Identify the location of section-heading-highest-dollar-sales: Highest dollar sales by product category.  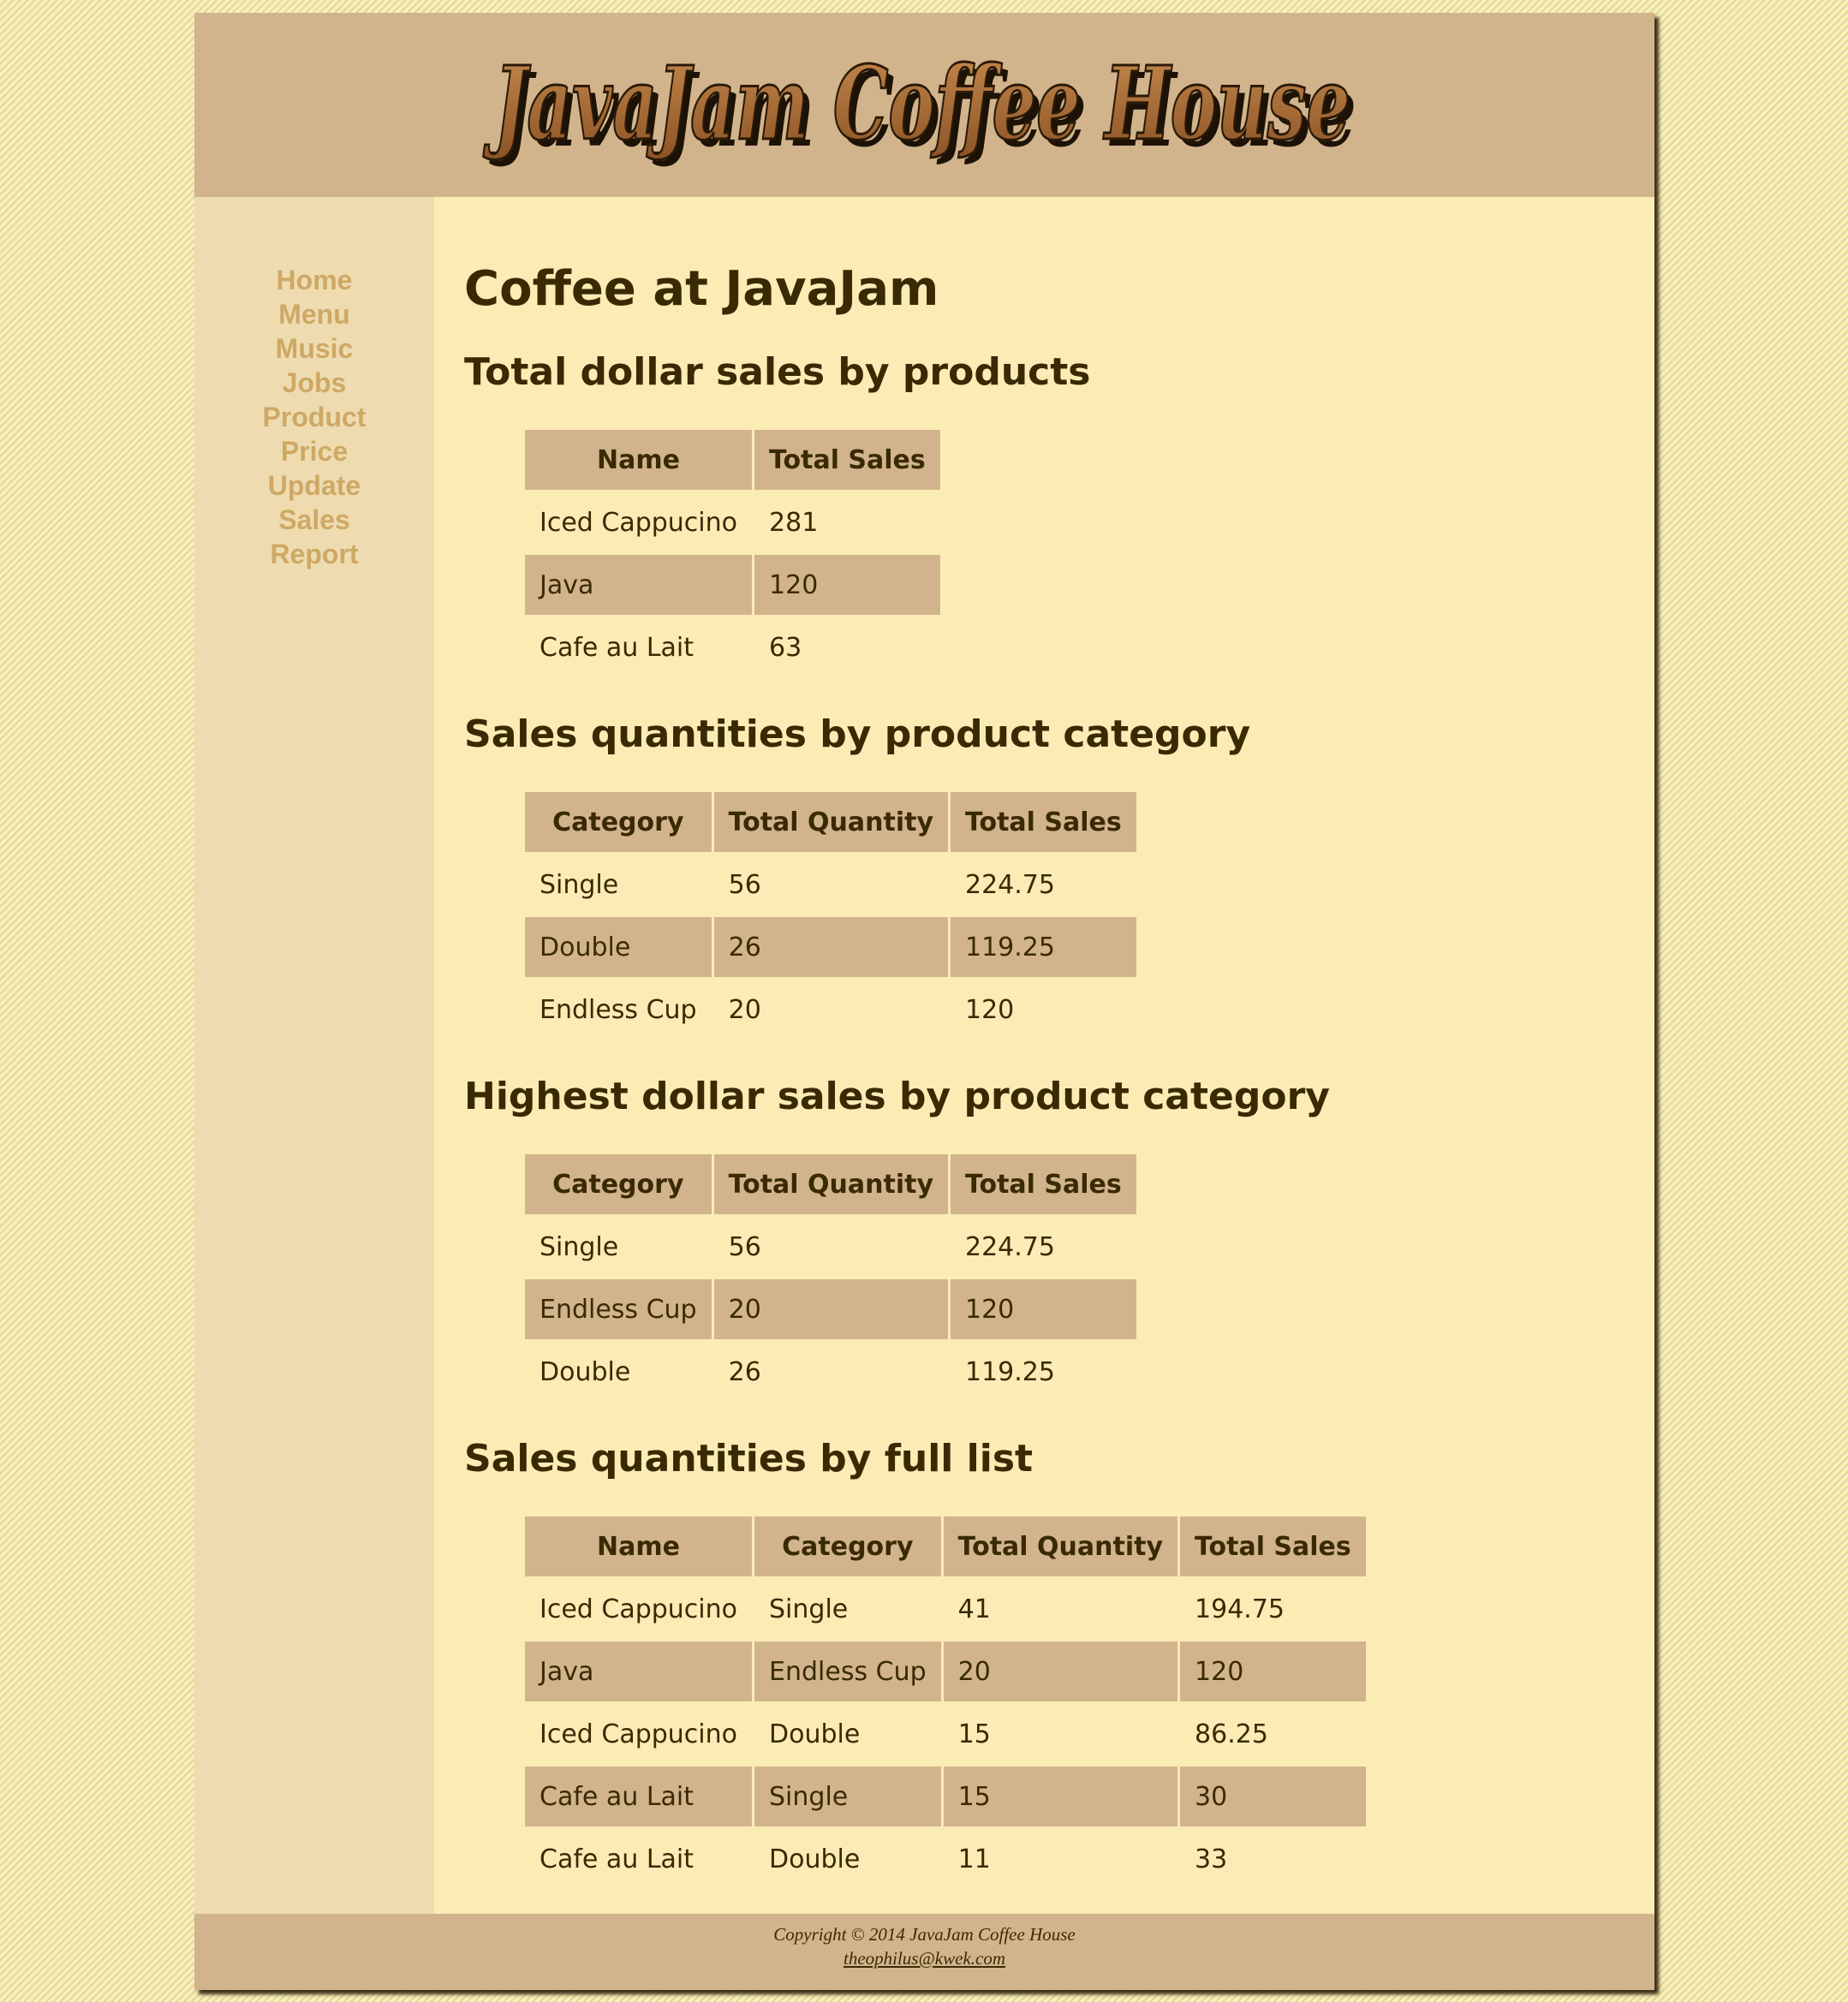
(897, 1096).